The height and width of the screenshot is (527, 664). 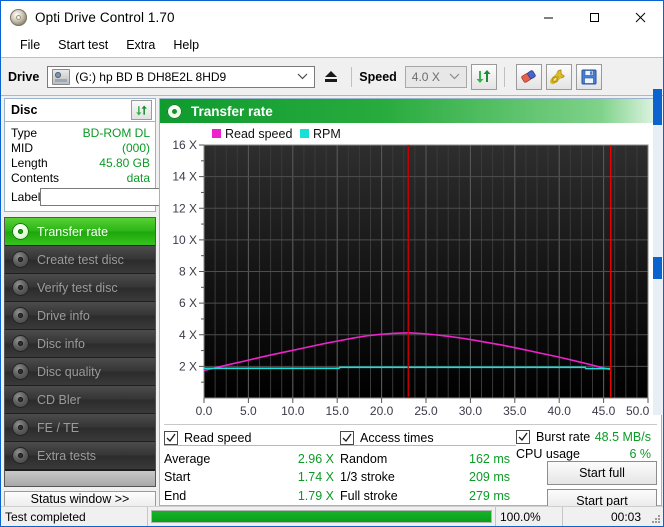 I want to click on sidebar-item-drive-info: Drive info, so click(x=80, y=316).